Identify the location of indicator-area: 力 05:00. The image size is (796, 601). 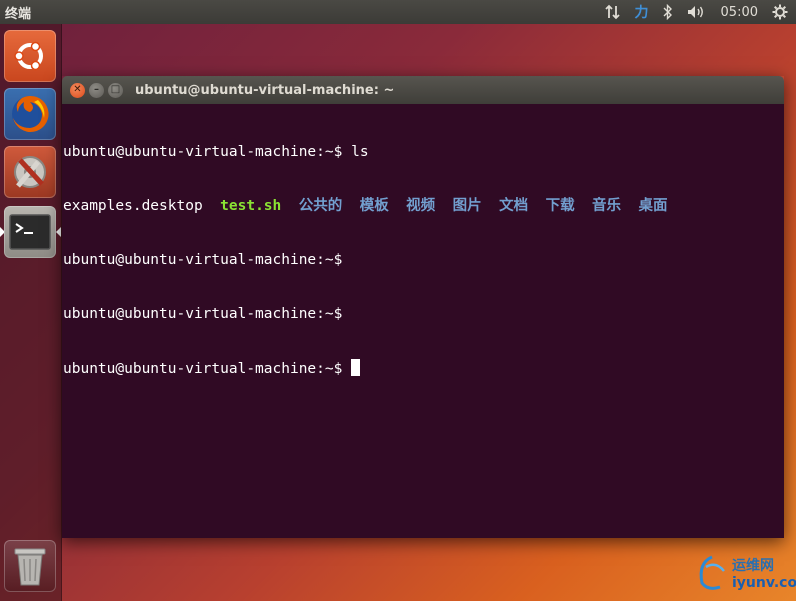
(696, 12).